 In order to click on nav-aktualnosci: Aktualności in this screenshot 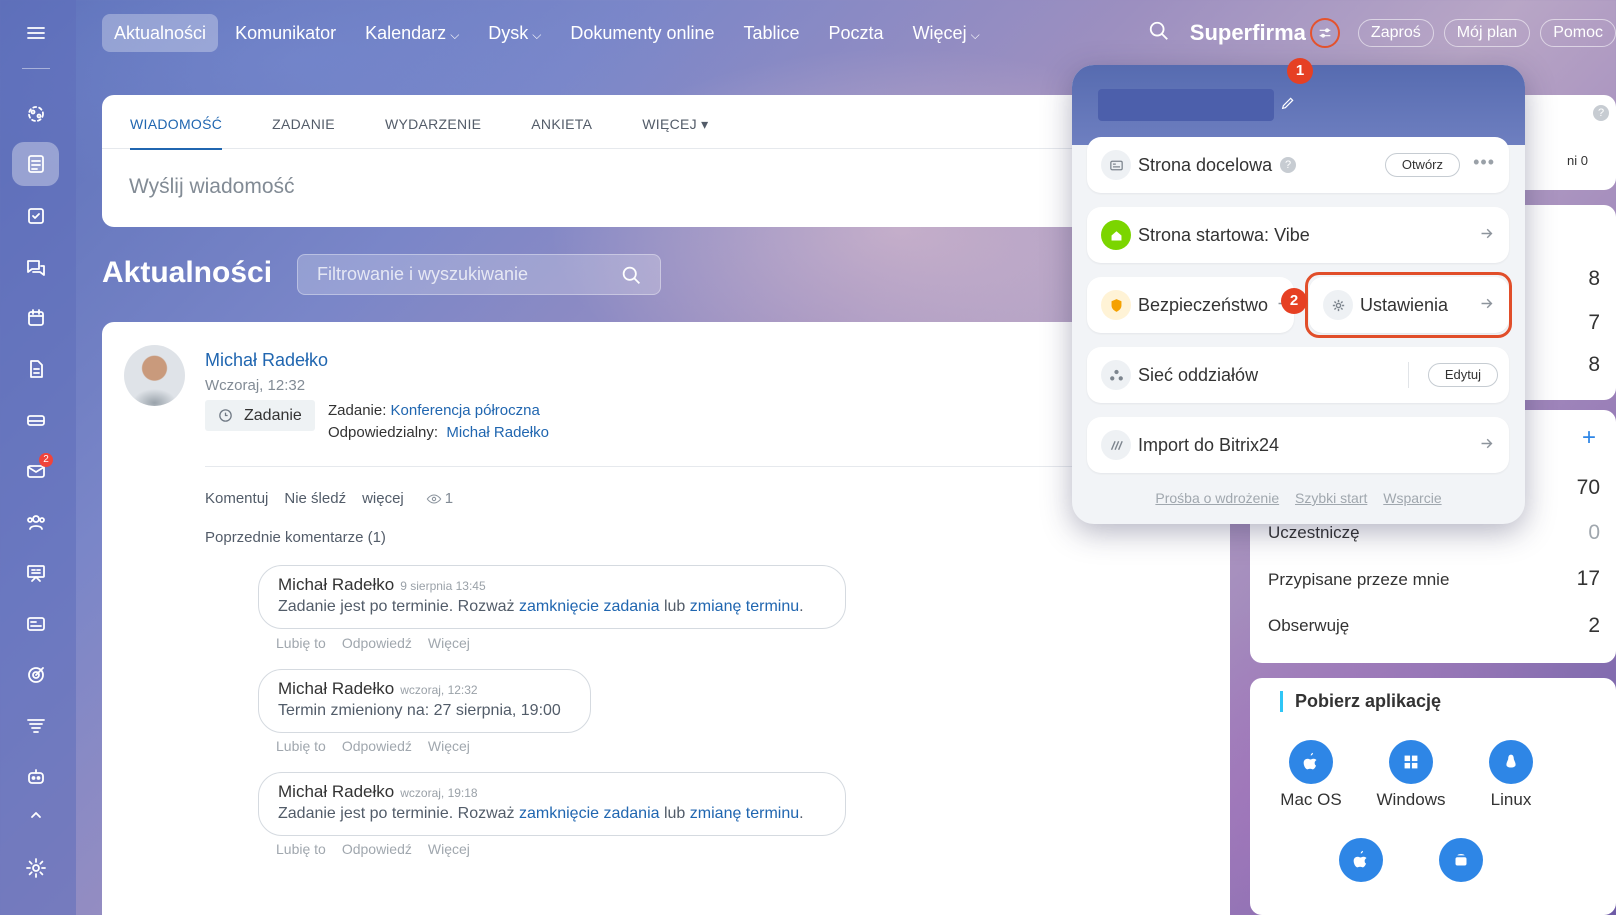, I will do `click(160, 33)`.